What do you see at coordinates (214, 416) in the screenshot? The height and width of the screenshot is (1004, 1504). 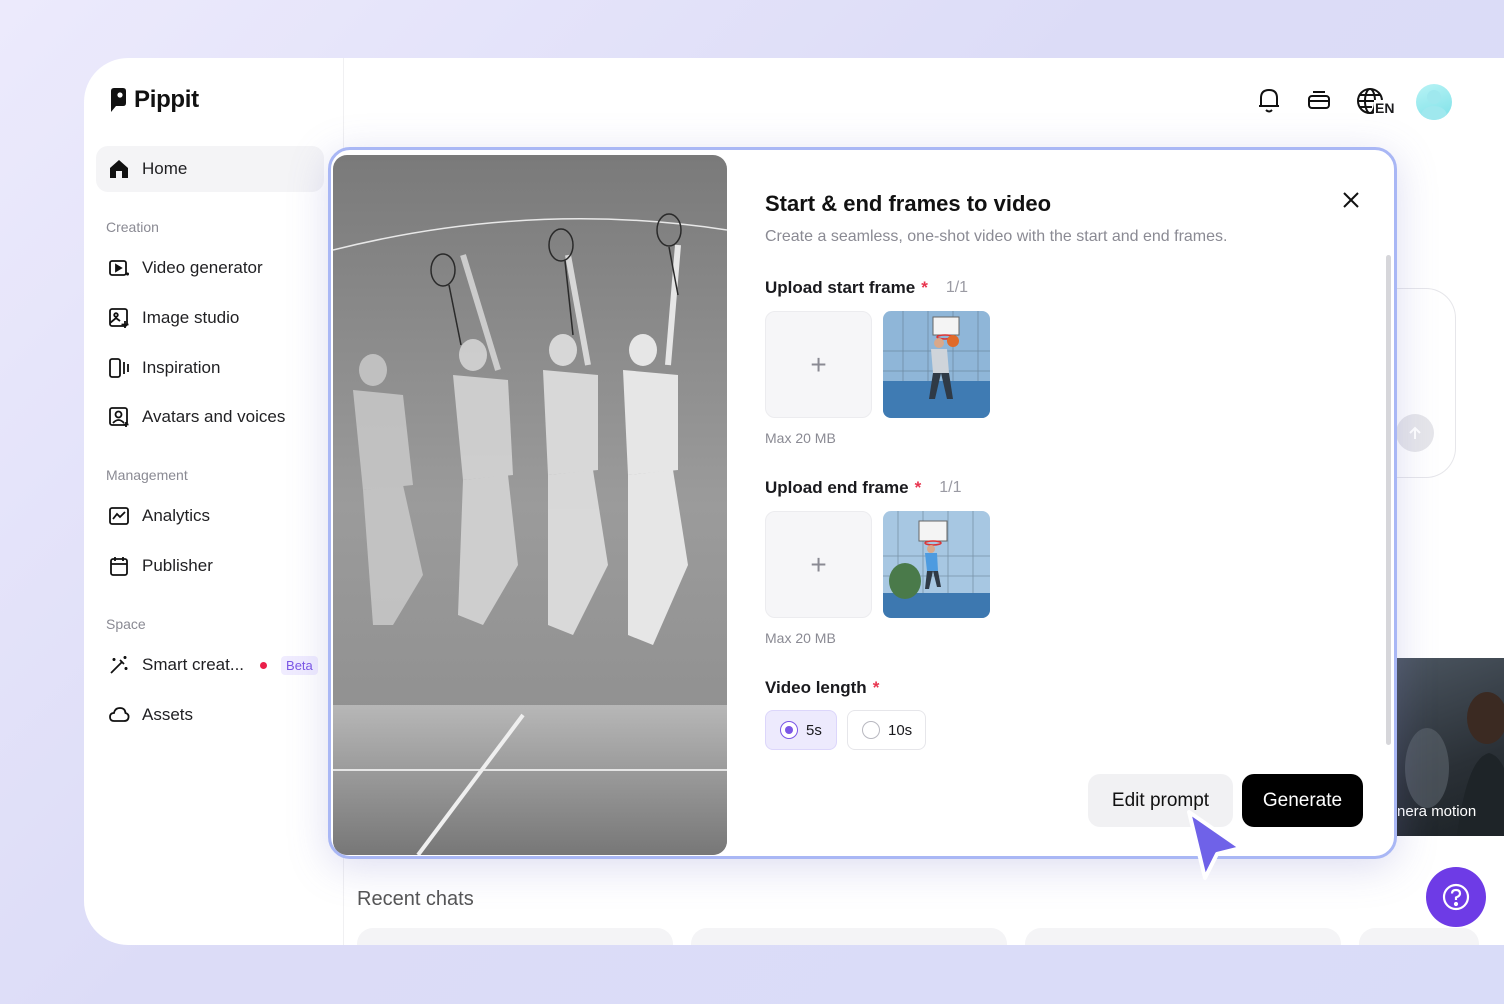 I see `sidebar-item-label: Avatars and voices` at bounding box center [214, 416].